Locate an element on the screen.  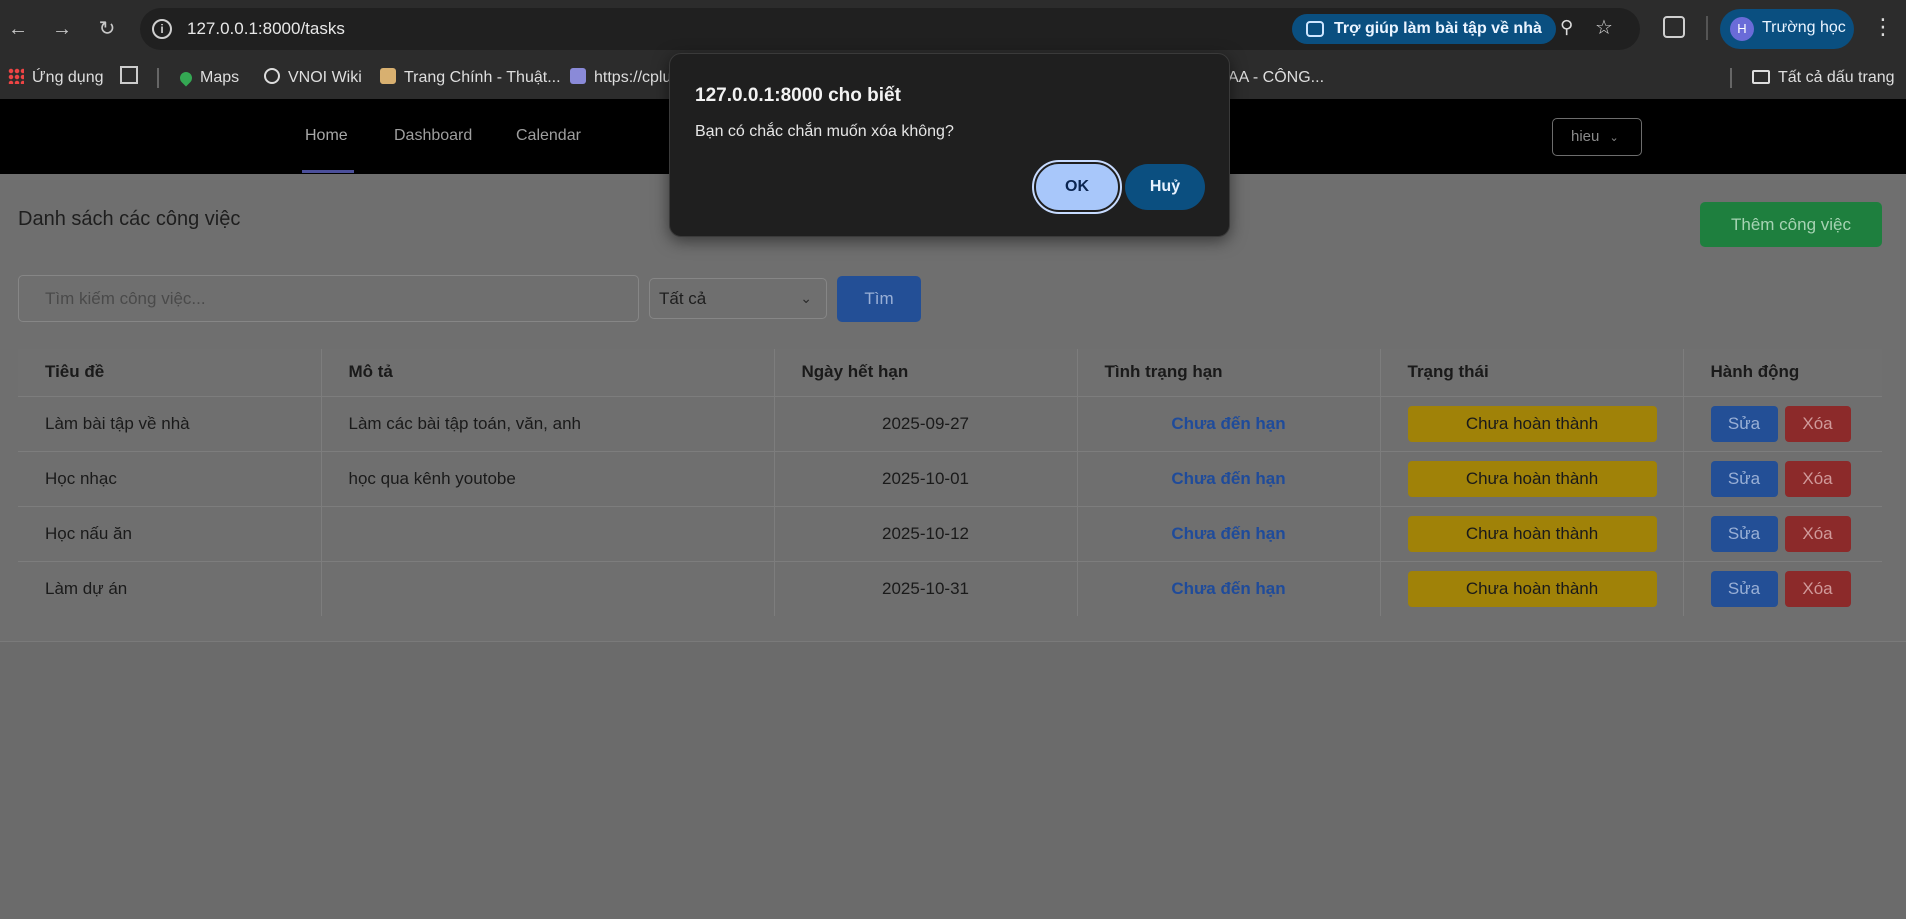
nav-home: Home is located at coordinates (326, 136).